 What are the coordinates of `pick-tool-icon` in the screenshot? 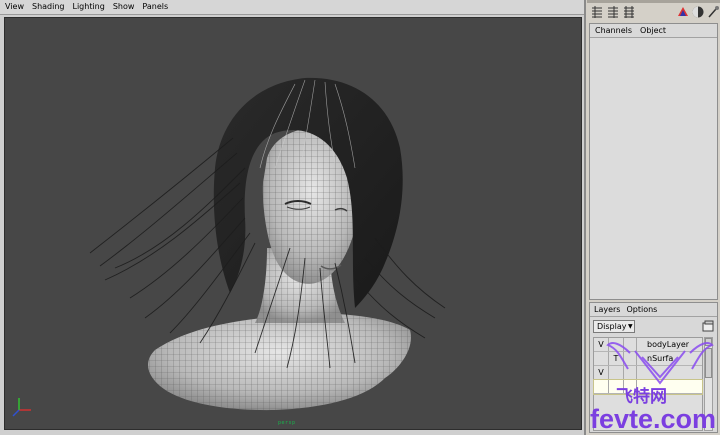 It's located at (713, 12).